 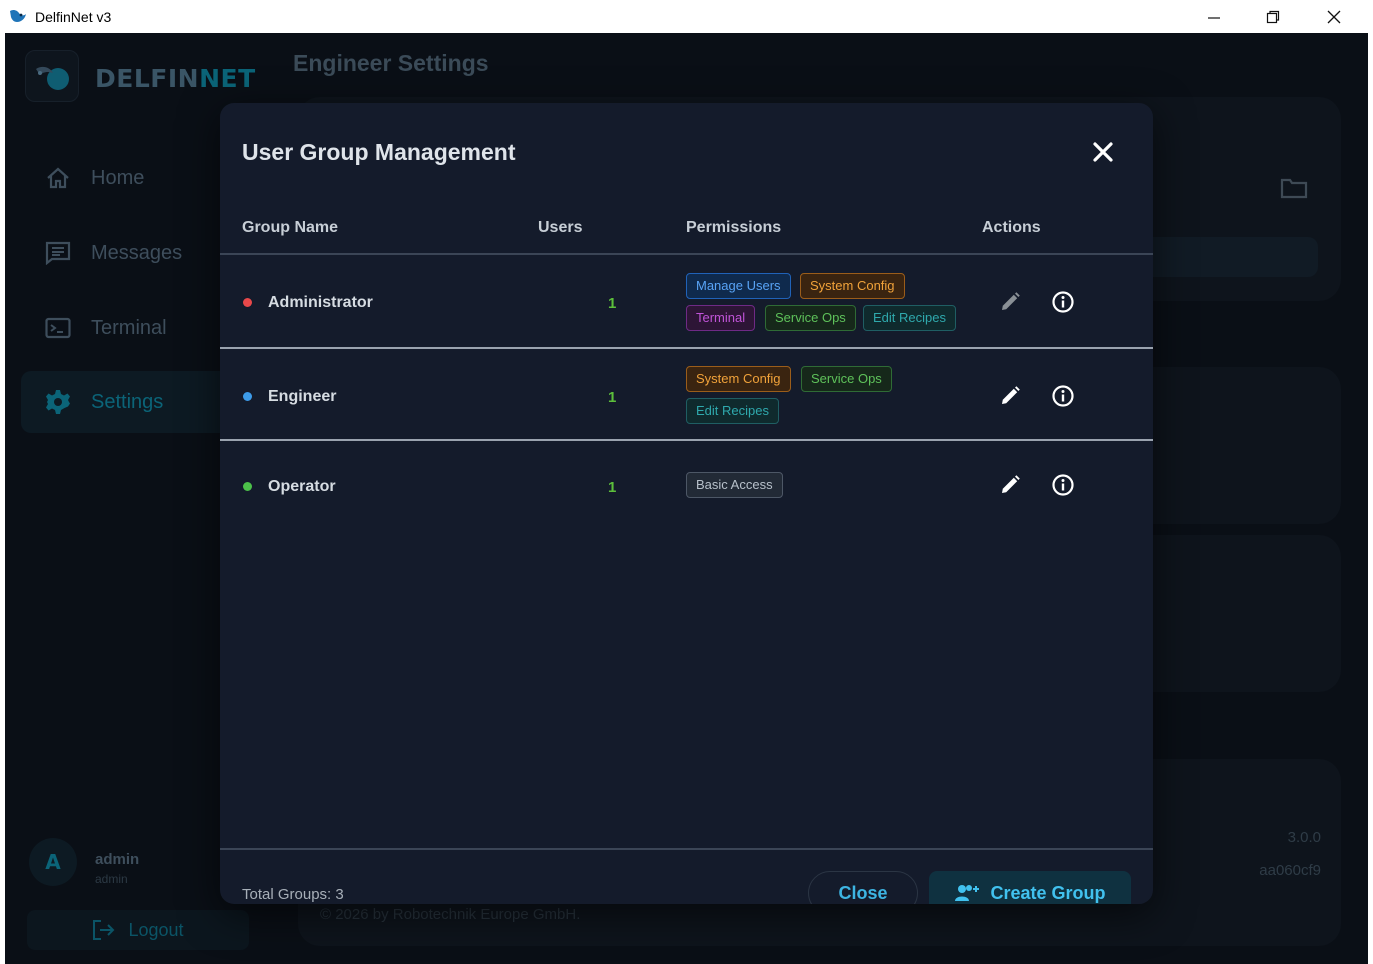 I want to click on copyright-text: © 2026 by Robotechnik Europe GmbH., so click(x=450, y=914).